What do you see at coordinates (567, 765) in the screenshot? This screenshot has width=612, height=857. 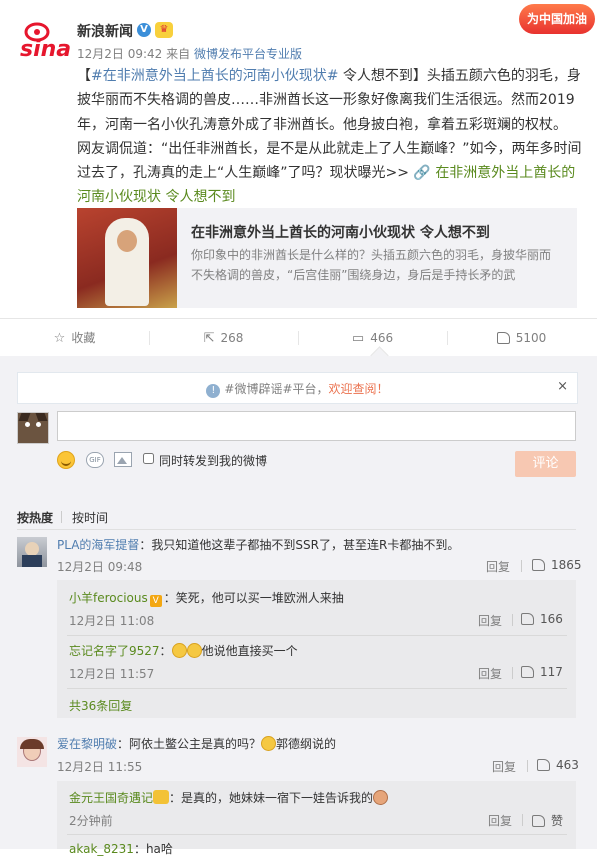 I see `comment-like-count: 463` at bounding box center [567, 765].